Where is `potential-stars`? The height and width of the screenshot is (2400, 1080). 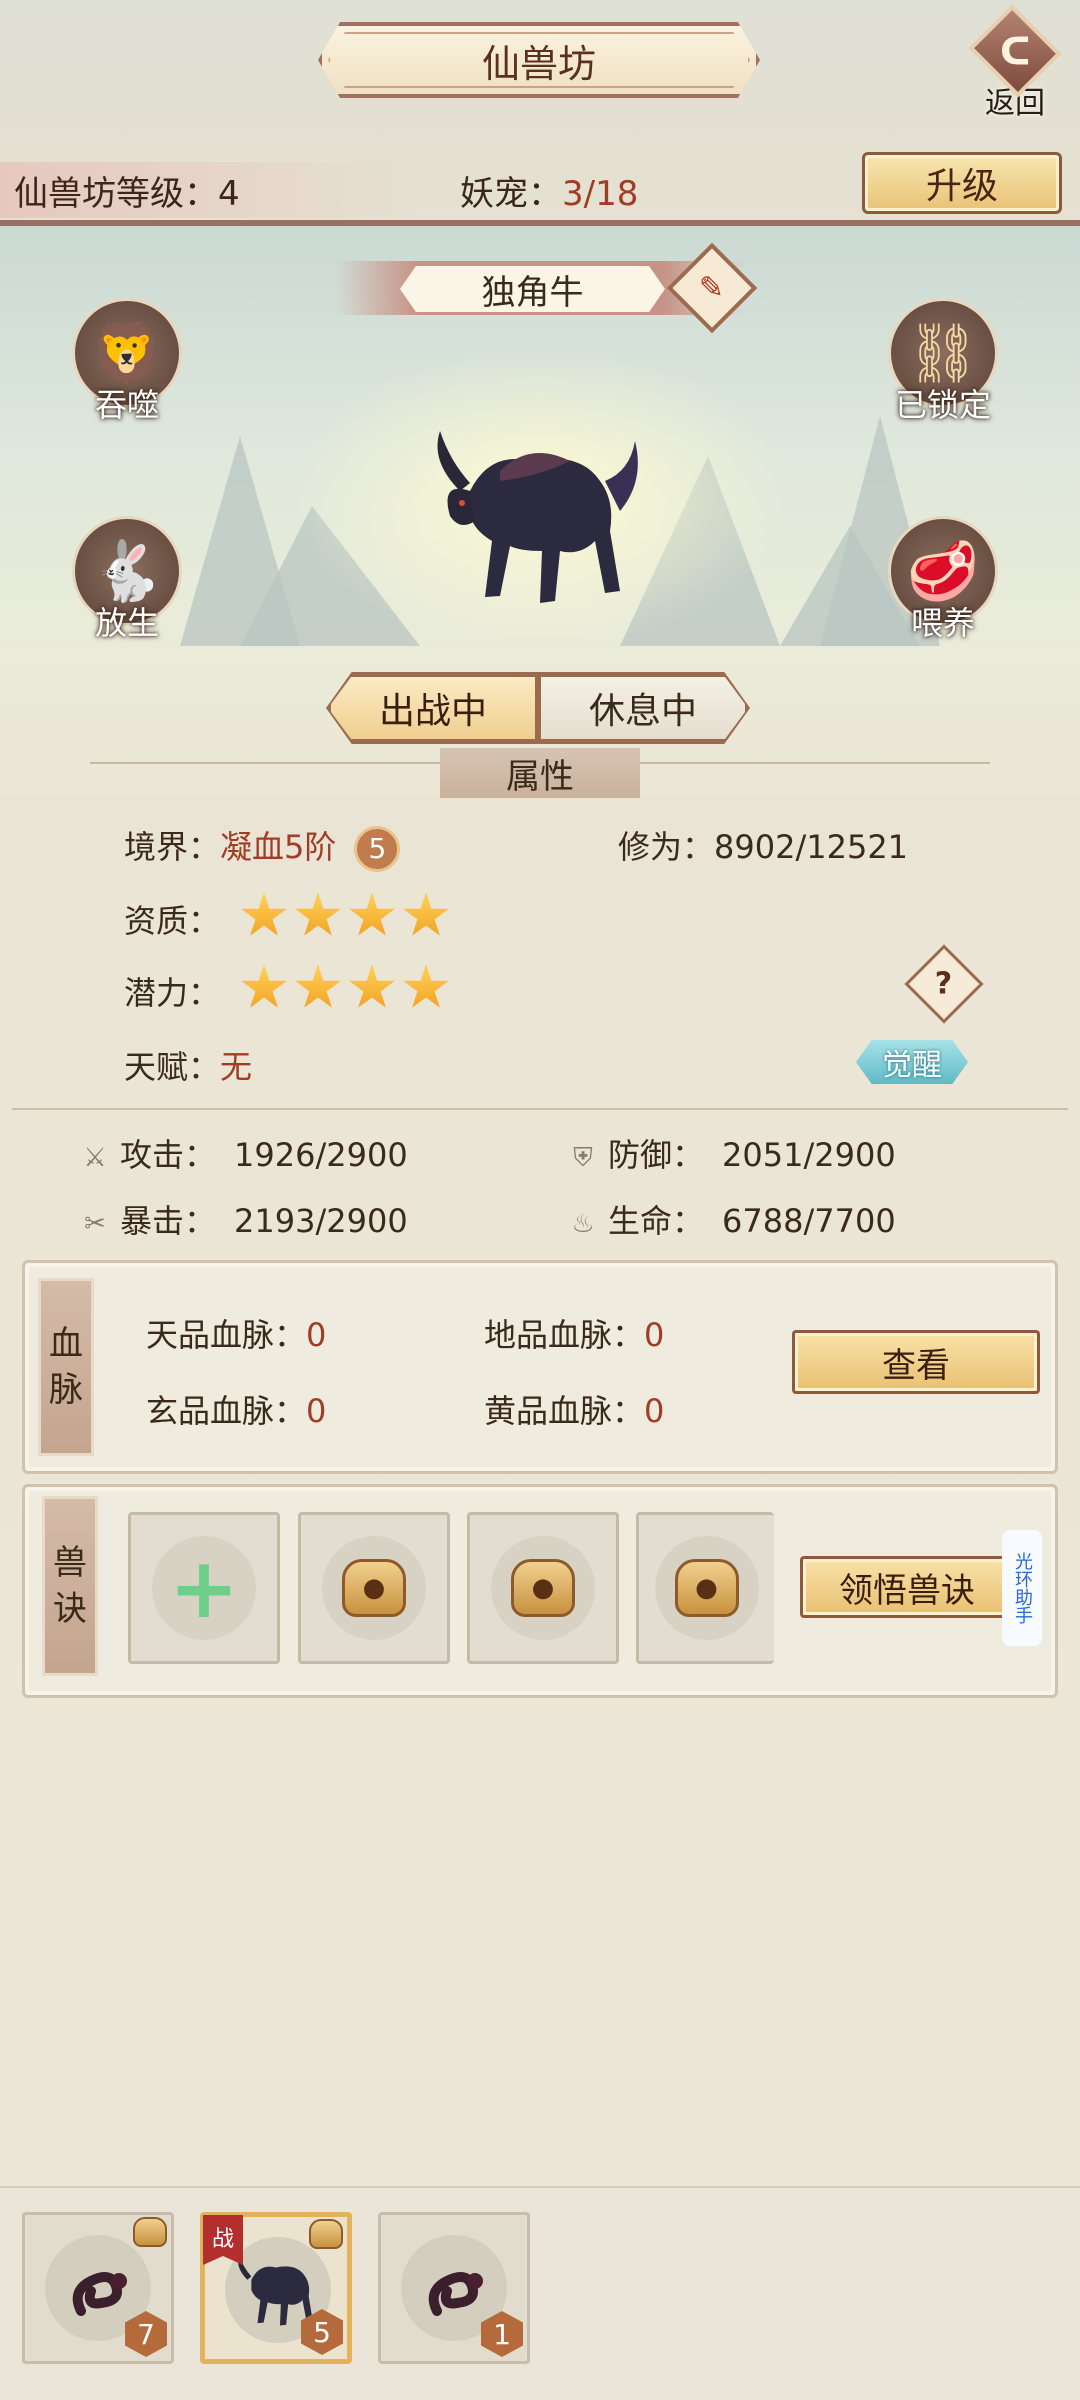 potential-stars is located at coordinates (345, 988).